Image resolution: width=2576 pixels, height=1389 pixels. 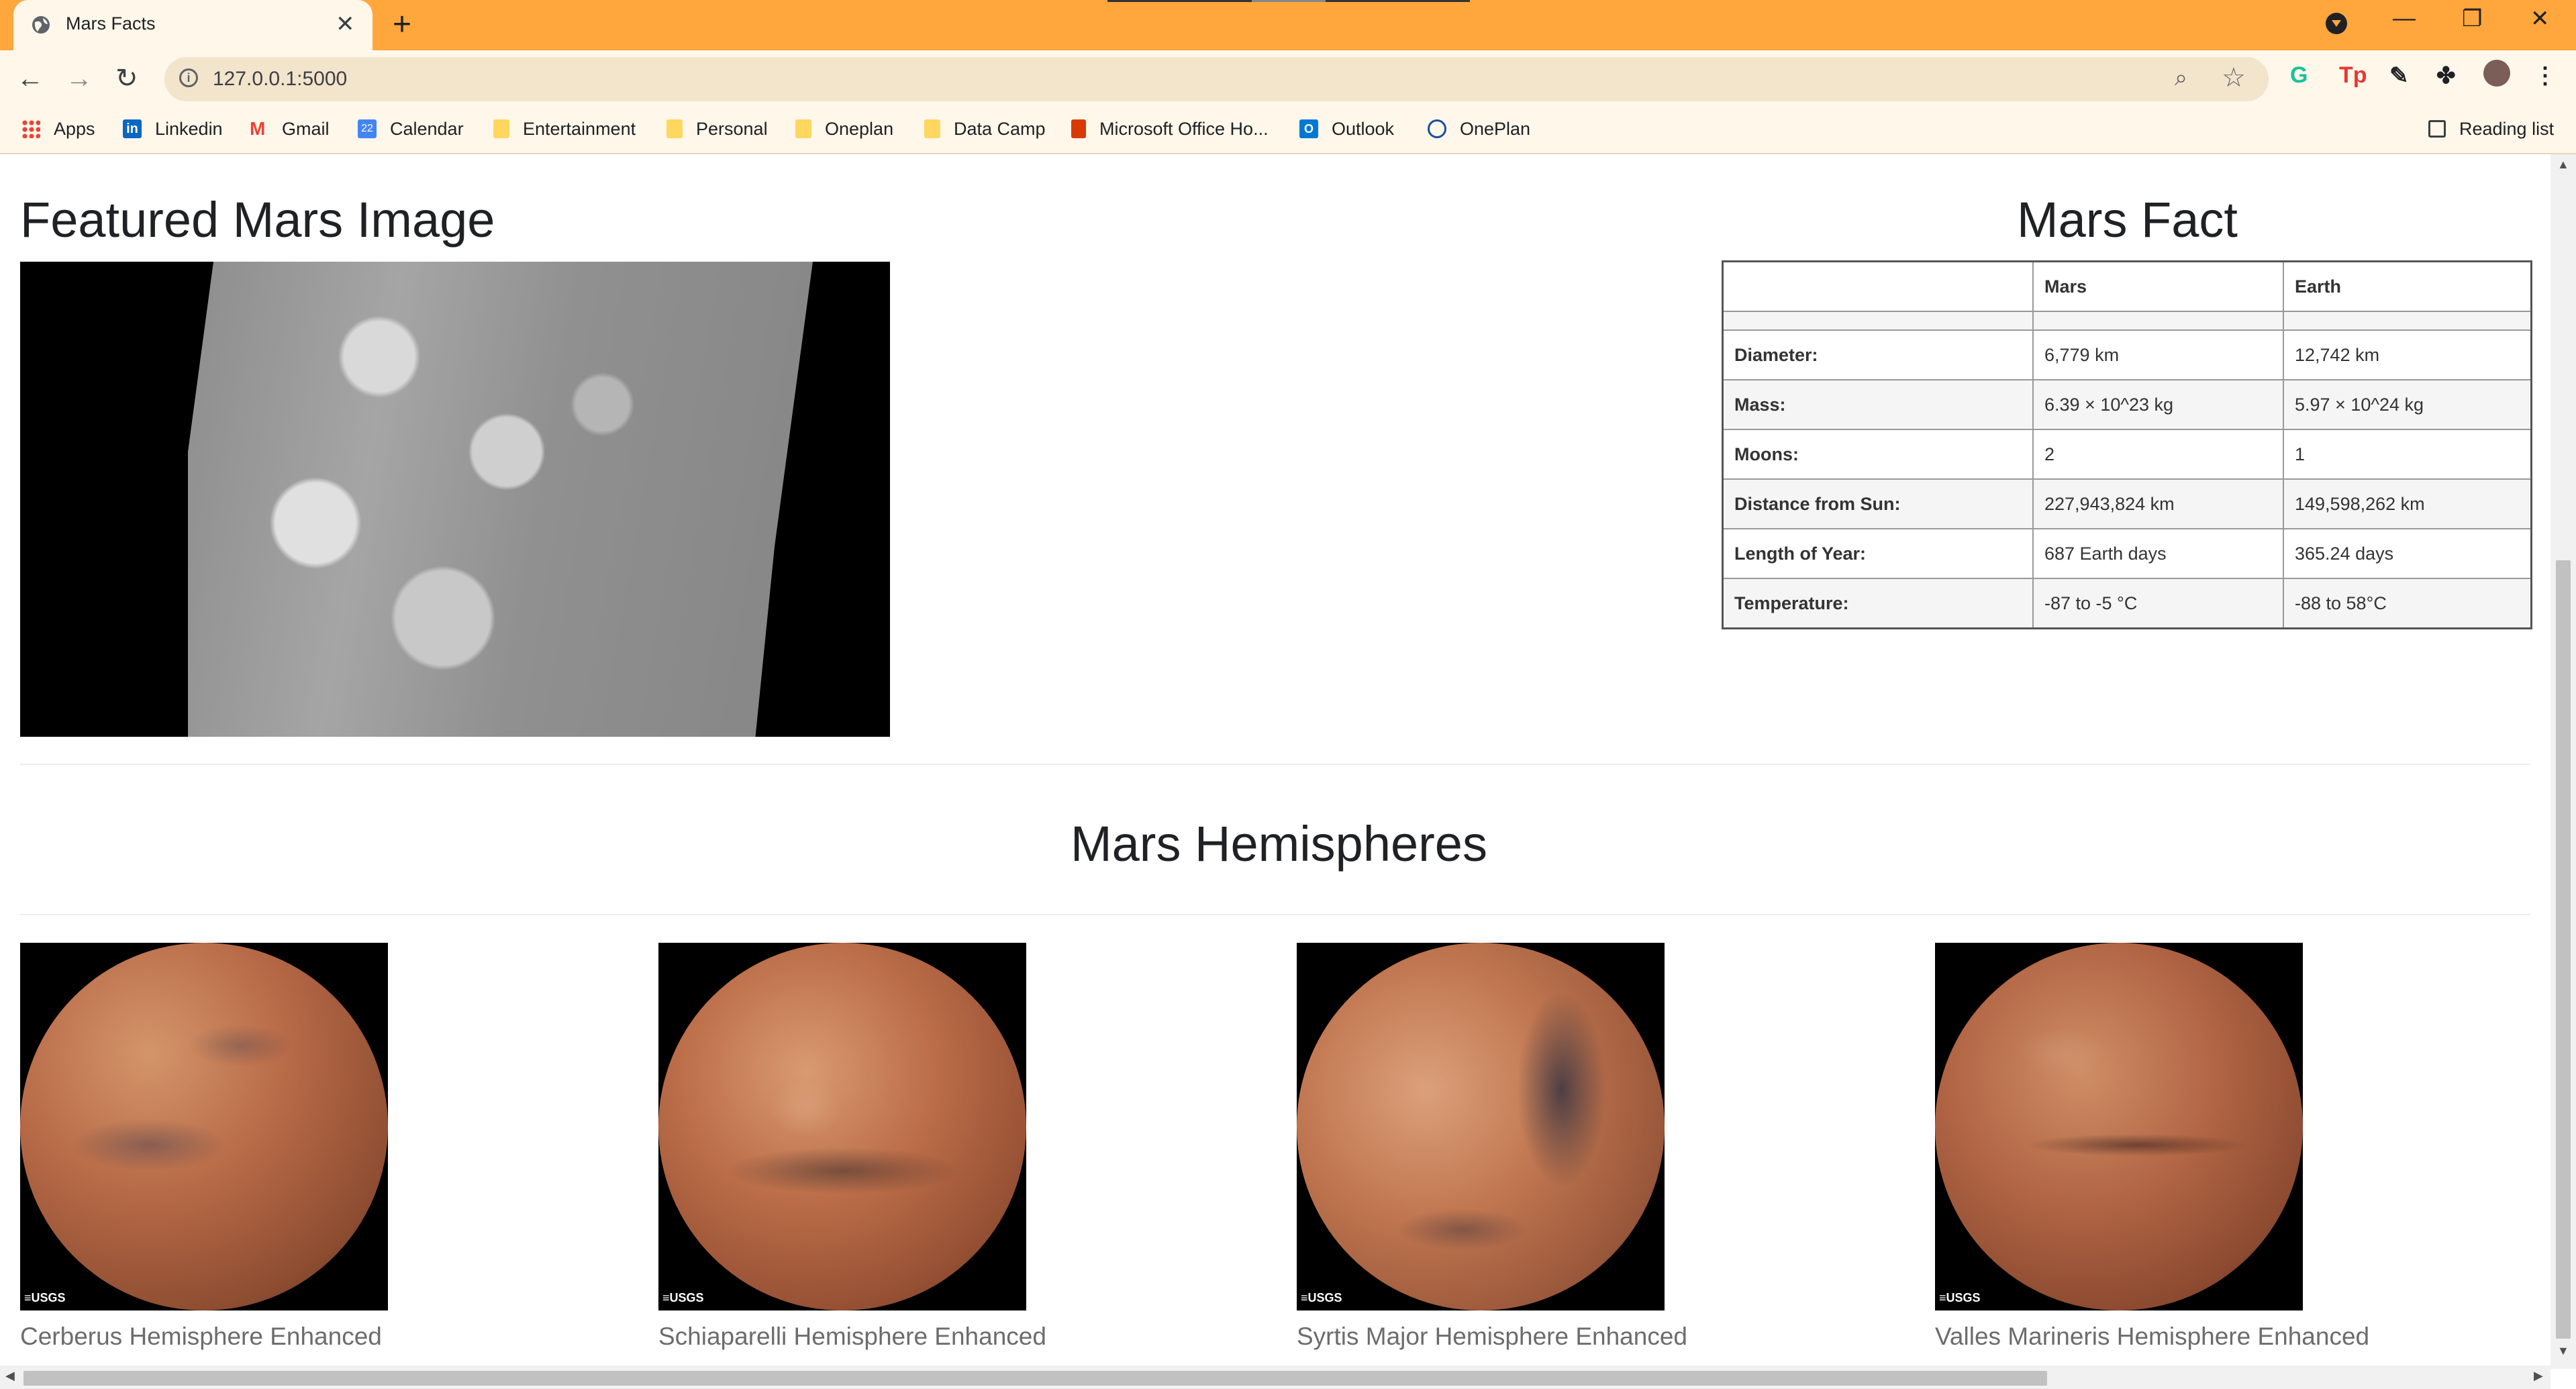 What do you see at coordinates (367, 129) in the screenshot?
I see `calendar-icon: 22` at bounding box center [367, 129].